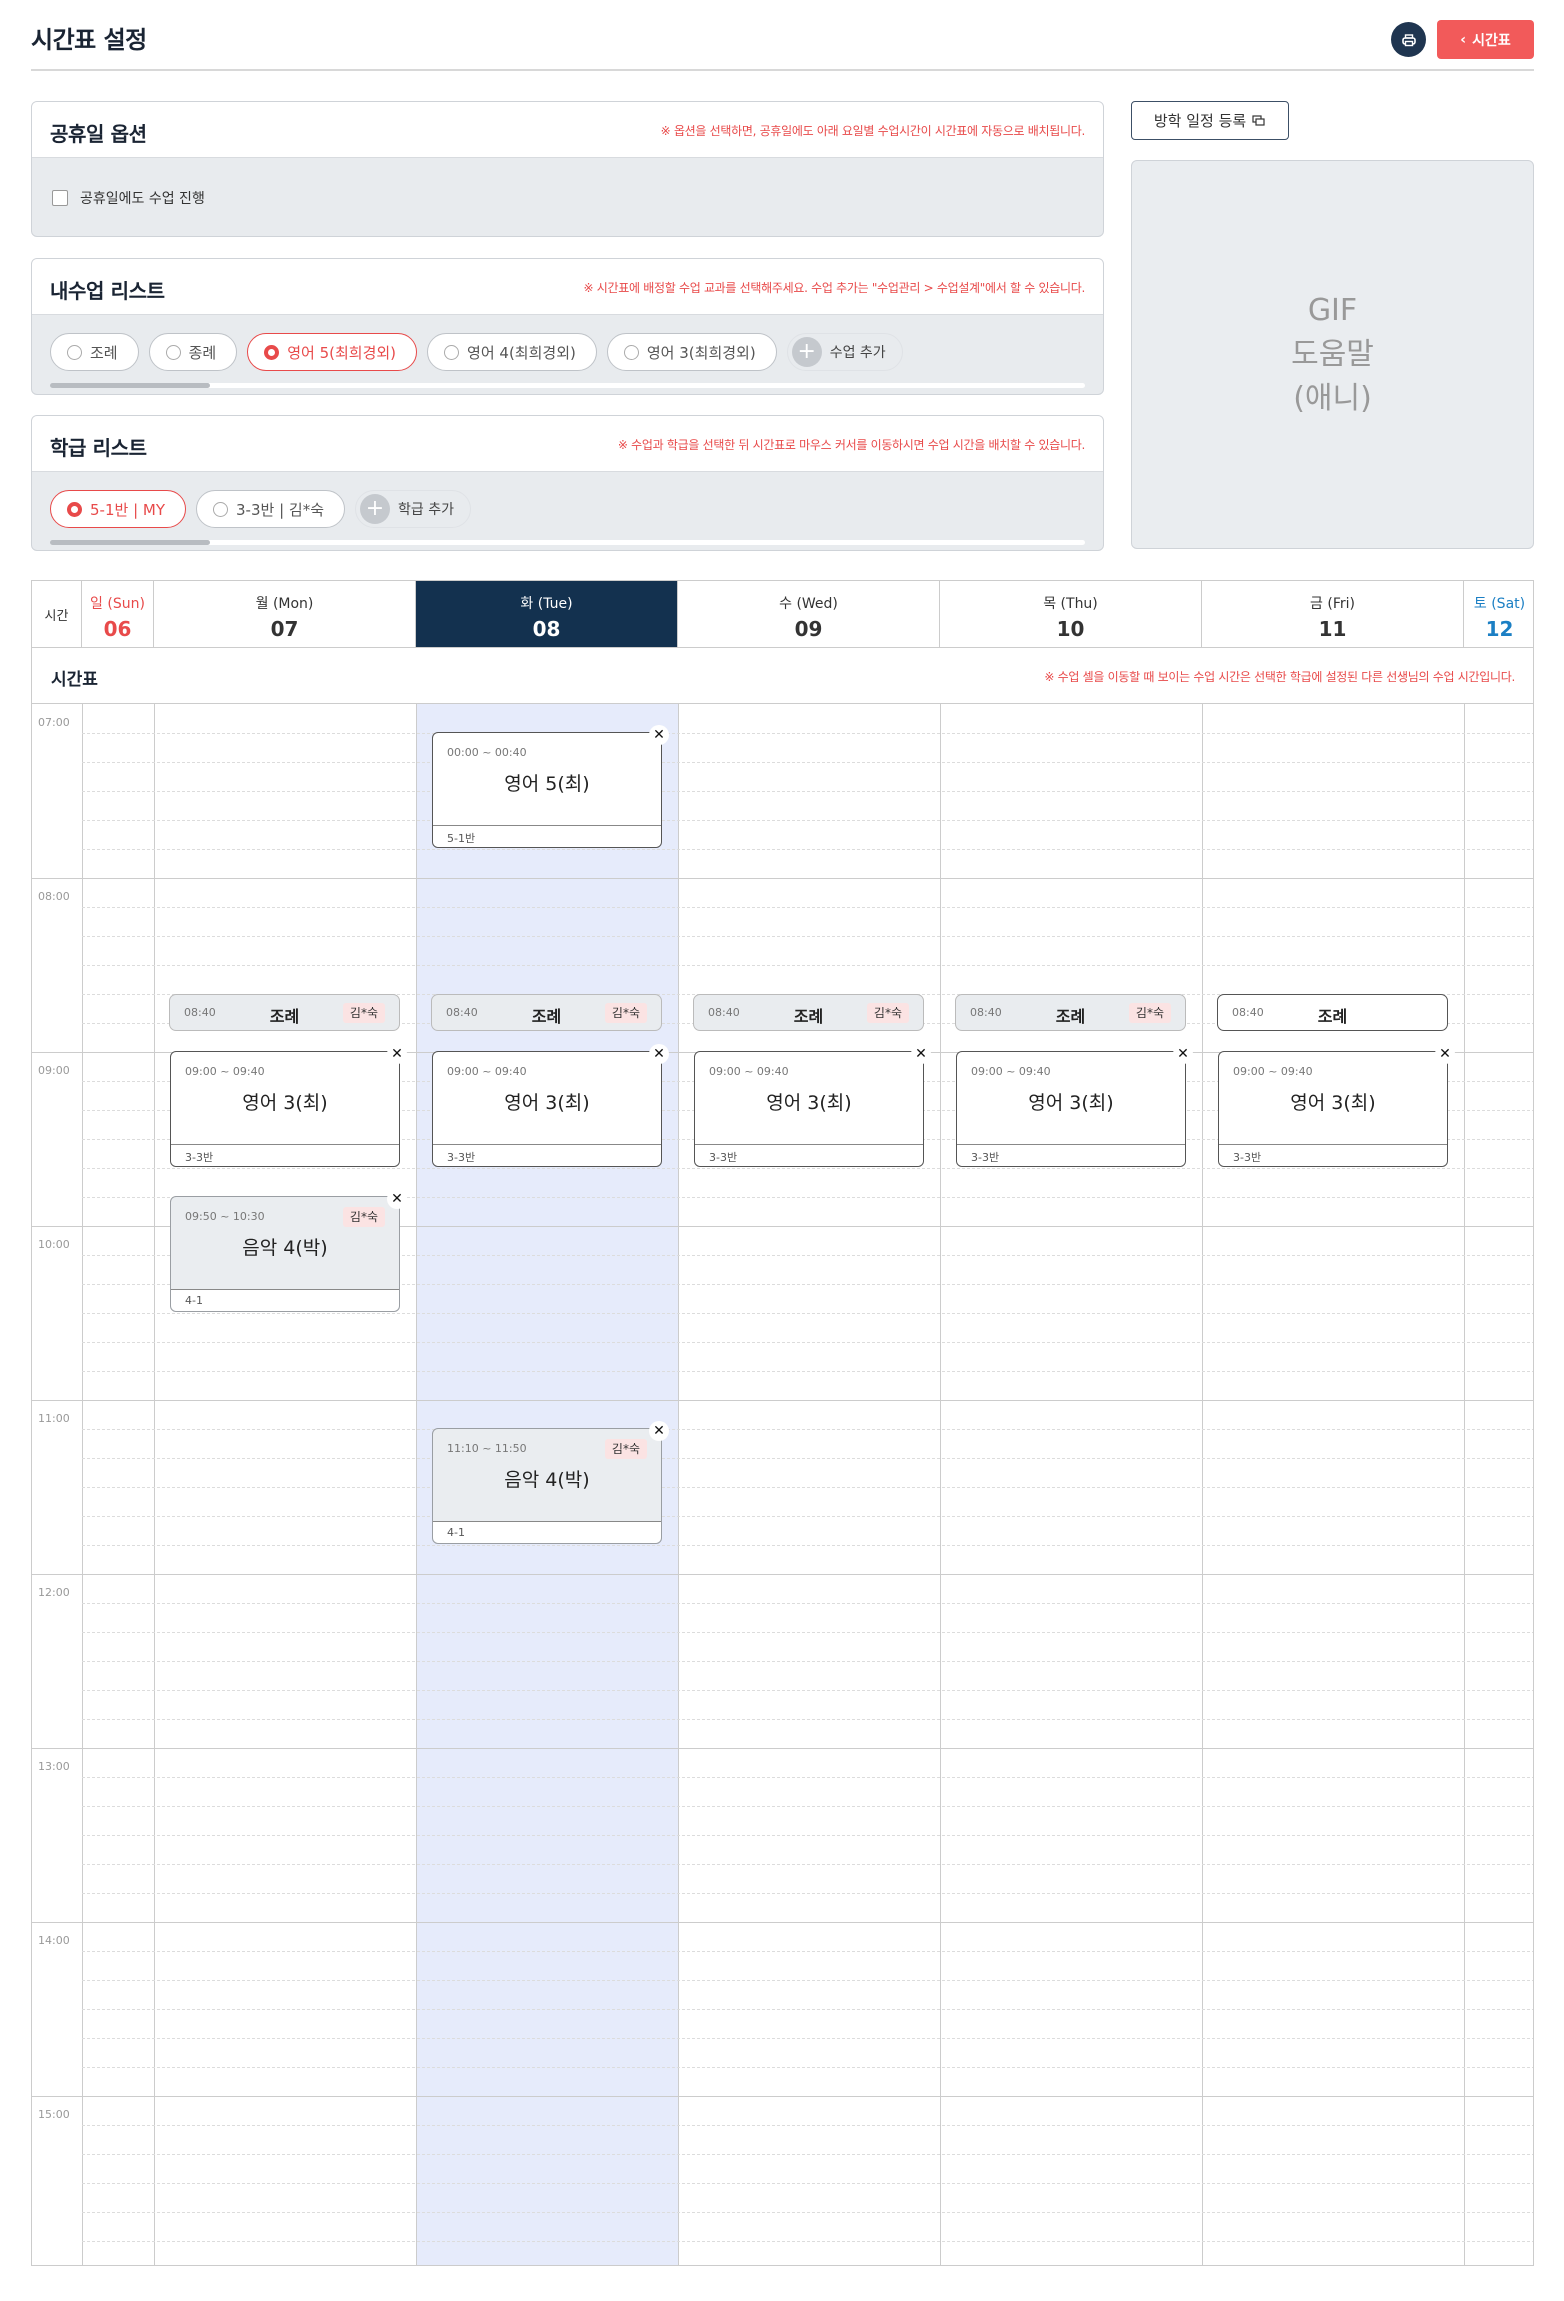 The height and width of the screenshot is (2301, 1564). Describe the element at coordinates (1070, 604) in the screenshot. I see `day-name: 목 (Thu)` at that location.